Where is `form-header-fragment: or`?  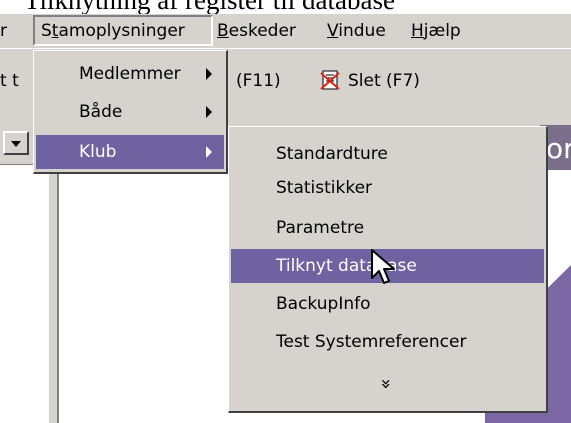
form-header-fragment: or is located at coordinates (558, 148).